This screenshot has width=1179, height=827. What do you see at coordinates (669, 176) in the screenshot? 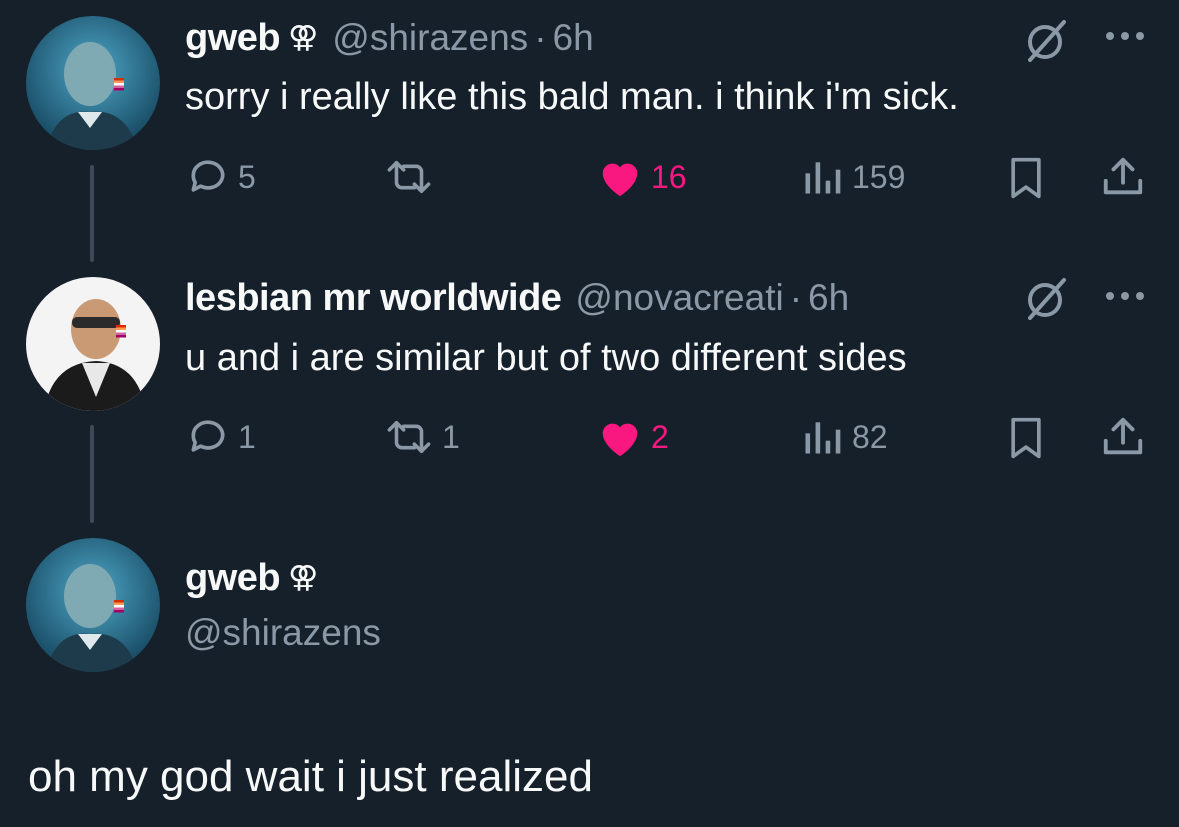
I see `like-count: 16` at bounding box center [669, 176].